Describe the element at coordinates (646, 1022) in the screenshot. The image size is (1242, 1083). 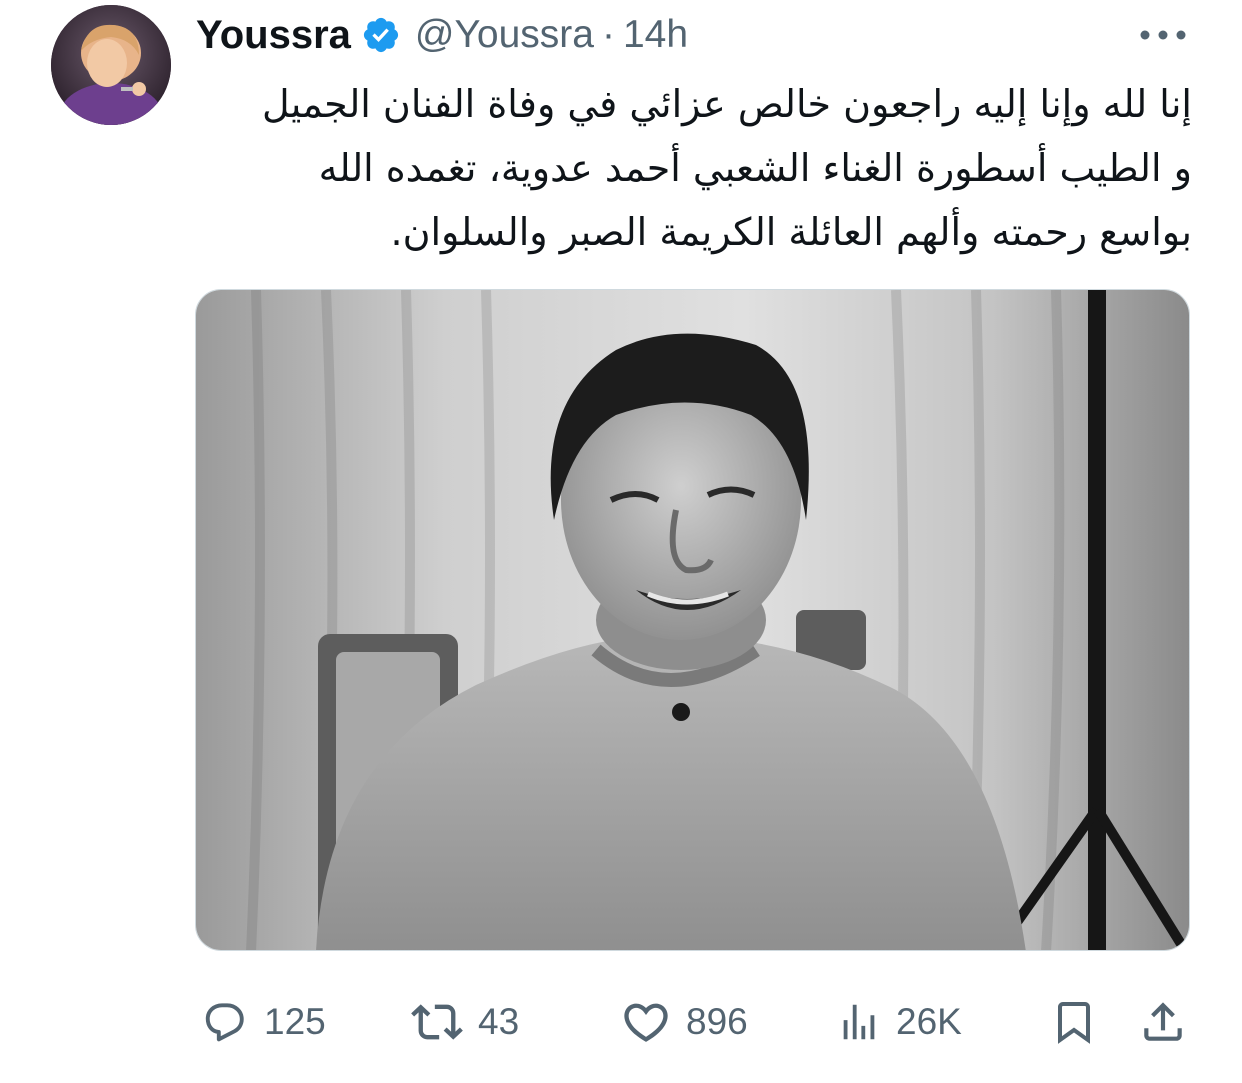
I see `like-icon` at that location.